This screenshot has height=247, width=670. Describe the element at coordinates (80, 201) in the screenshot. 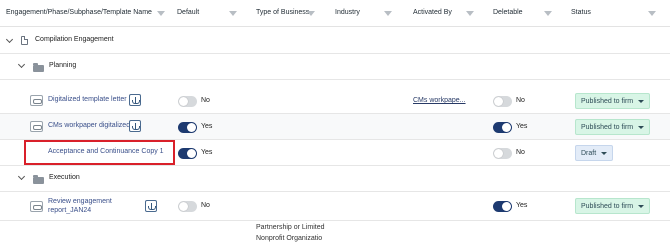

I see `template-name-line1: Review engagement` at that location.